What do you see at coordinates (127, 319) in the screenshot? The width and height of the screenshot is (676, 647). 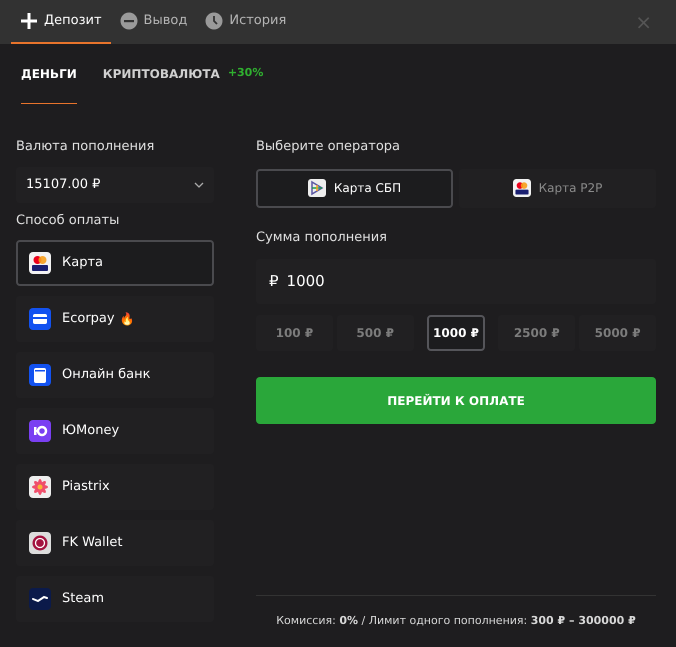 I see `fire-emoji: 🔥` at bounding box center [127, 319].